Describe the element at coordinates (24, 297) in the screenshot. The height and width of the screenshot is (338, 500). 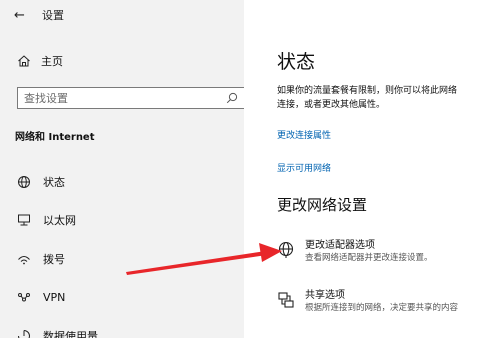
I see `vpn-icon` at that location.